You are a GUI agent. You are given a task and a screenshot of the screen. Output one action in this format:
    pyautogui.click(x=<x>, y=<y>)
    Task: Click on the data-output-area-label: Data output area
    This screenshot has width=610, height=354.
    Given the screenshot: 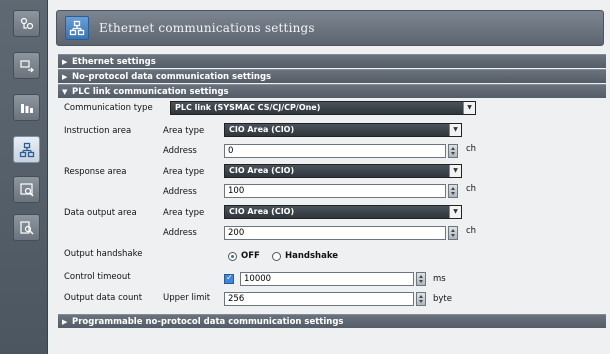 What is the action you would take?
    pyautogui.click(x=100, y=213)
    